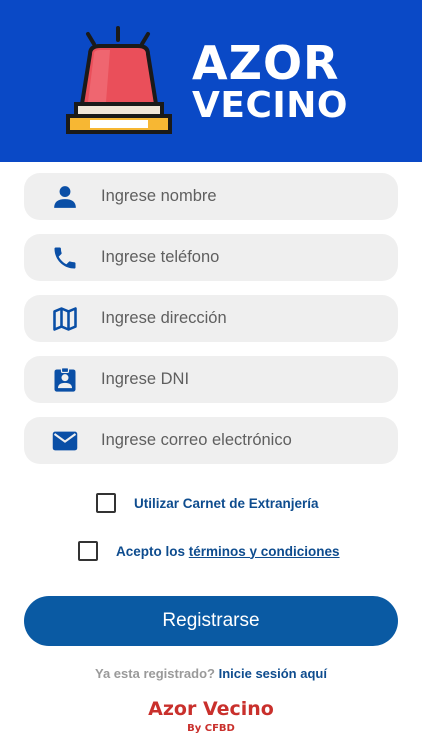 This screenshot has height=750, width=422. I want to click on foreign-card-label: Utilizar Carnet de Extranjería, so click(226, 503).